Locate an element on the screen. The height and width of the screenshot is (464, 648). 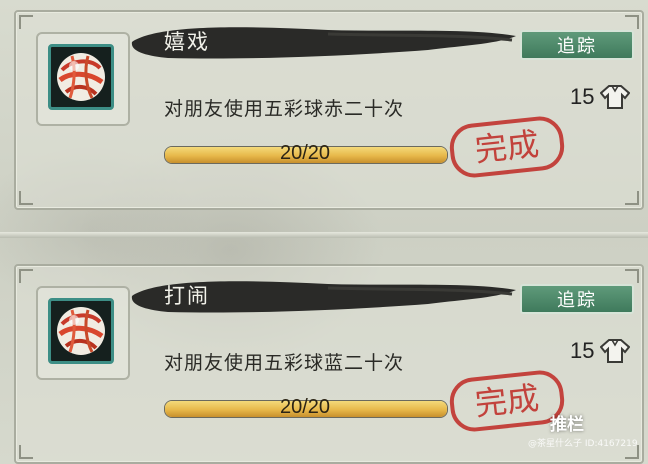
completed-stamp: 完成 is located at coordinates (507, 147).